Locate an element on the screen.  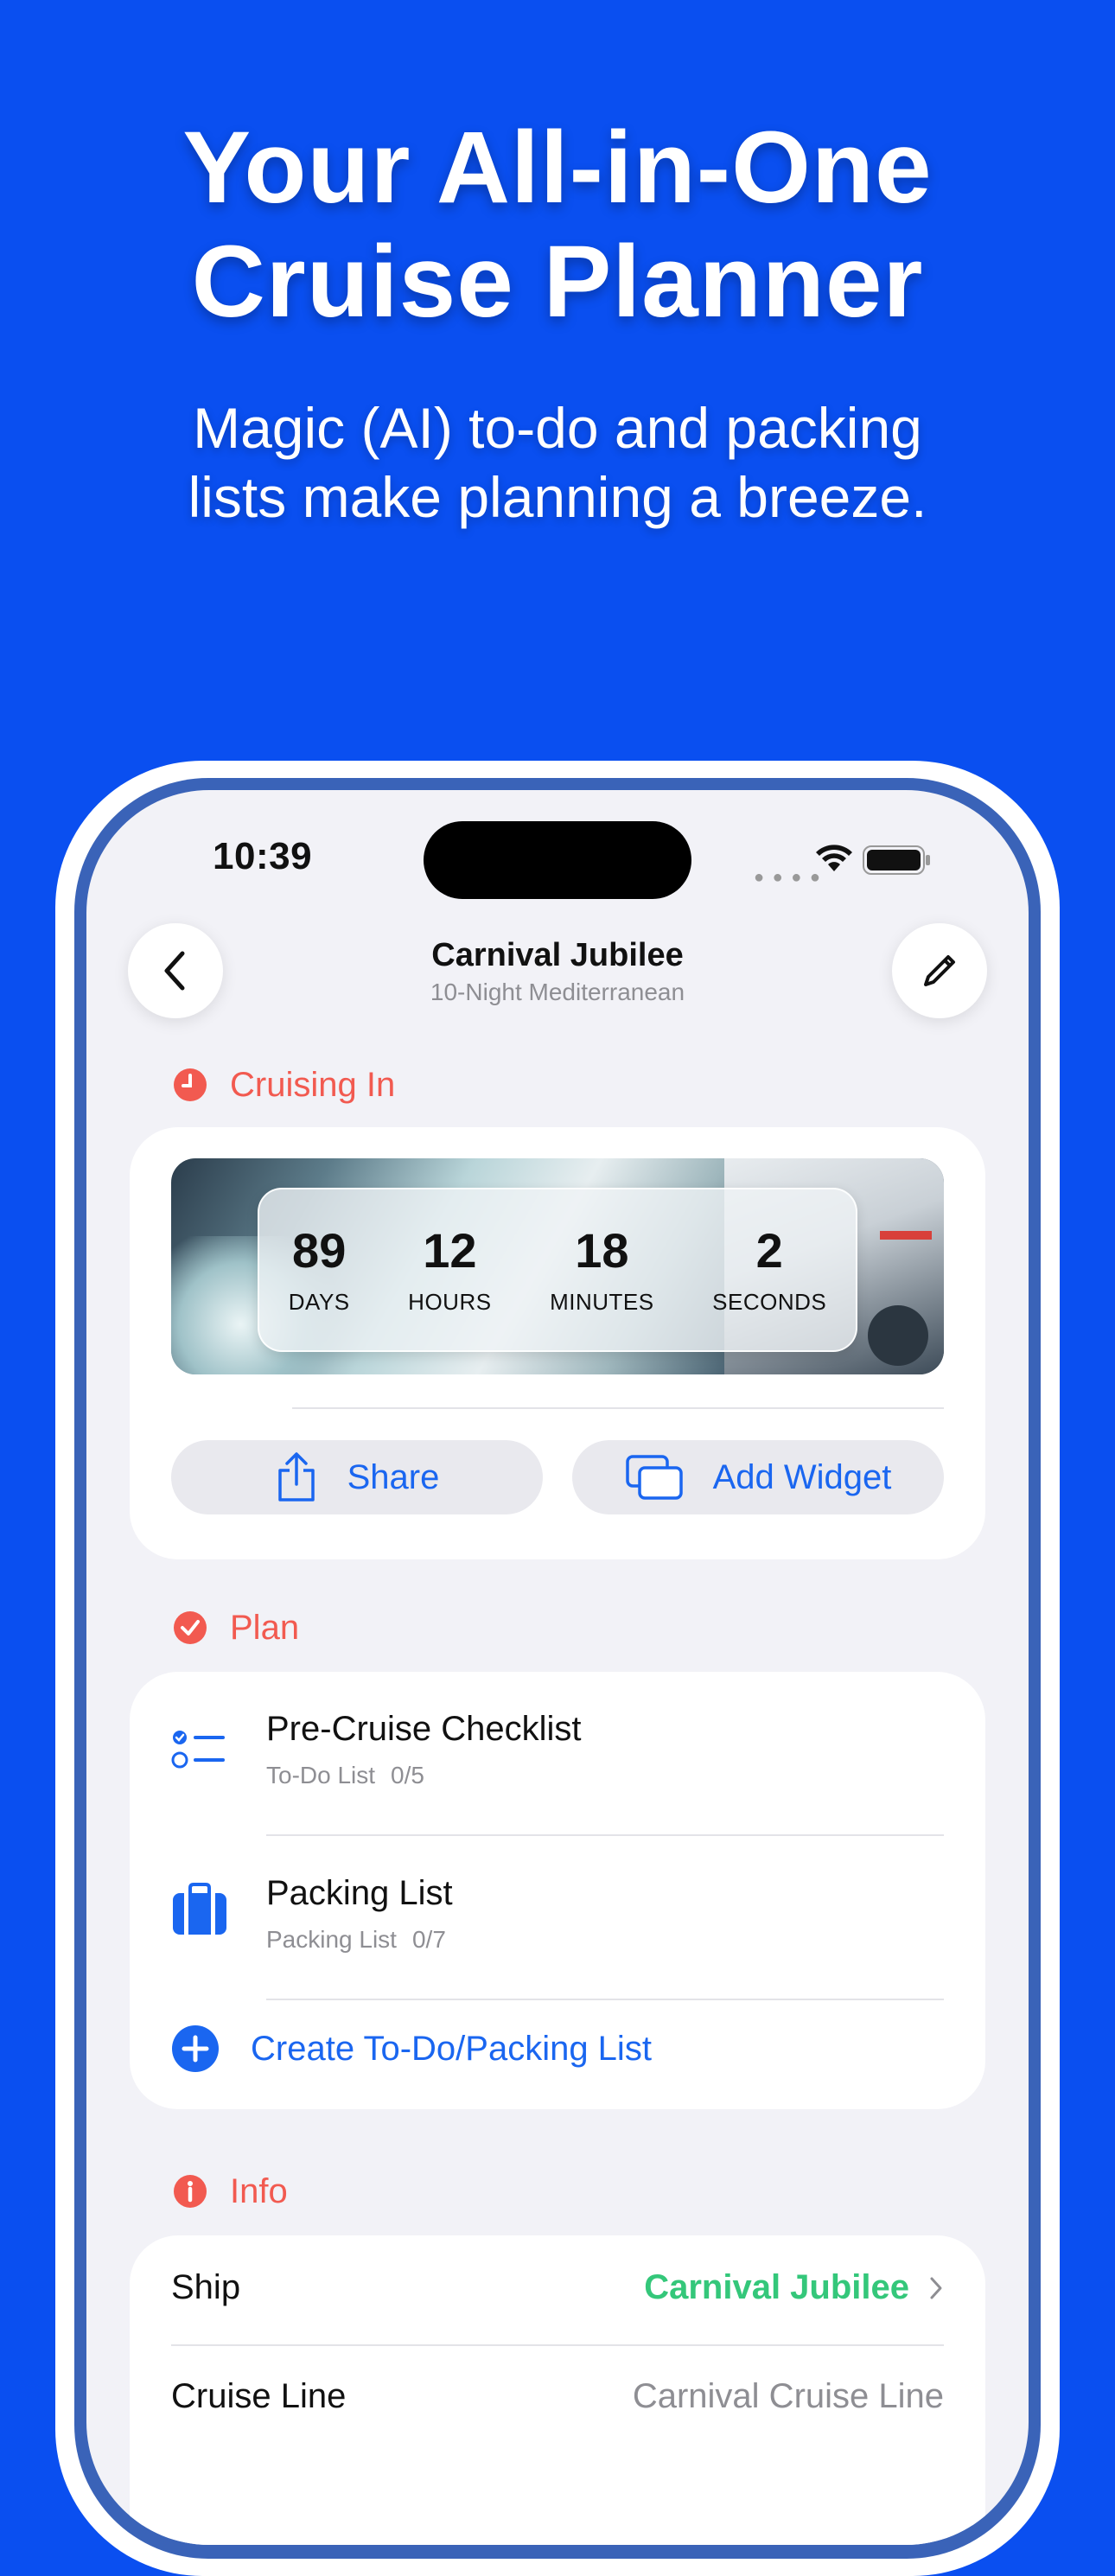
suitcase-icon is located at coordinates (199, 1909).